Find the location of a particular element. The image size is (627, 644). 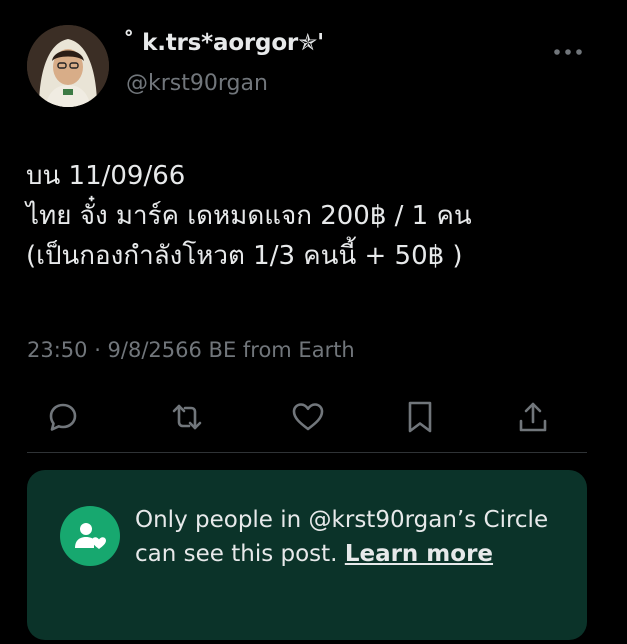

bookmark-button is located at coordinates (420, 419).